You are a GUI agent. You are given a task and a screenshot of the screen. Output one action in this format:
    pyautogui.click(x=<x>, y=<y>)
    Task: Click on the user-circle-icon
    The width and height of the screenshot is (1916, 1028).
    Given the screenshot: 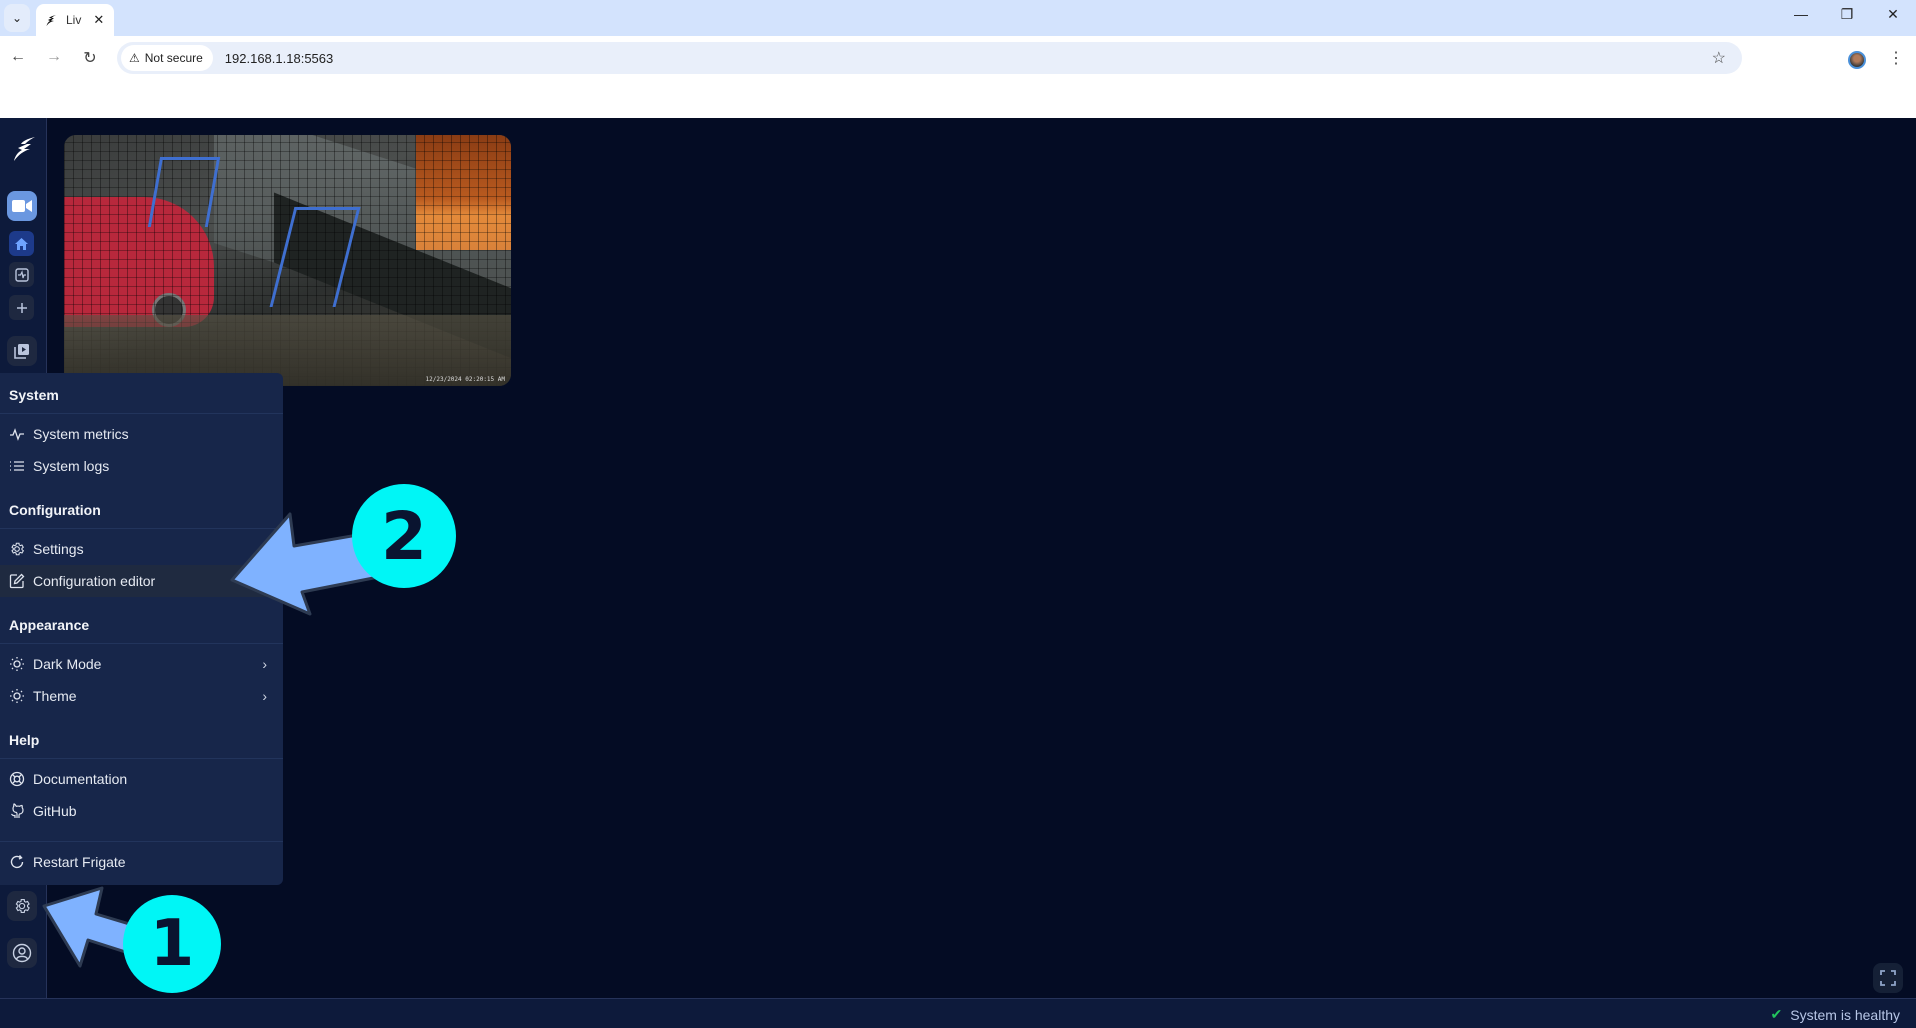 What is the action you would take?
    pyautogui.click(x=22, y=953)
    